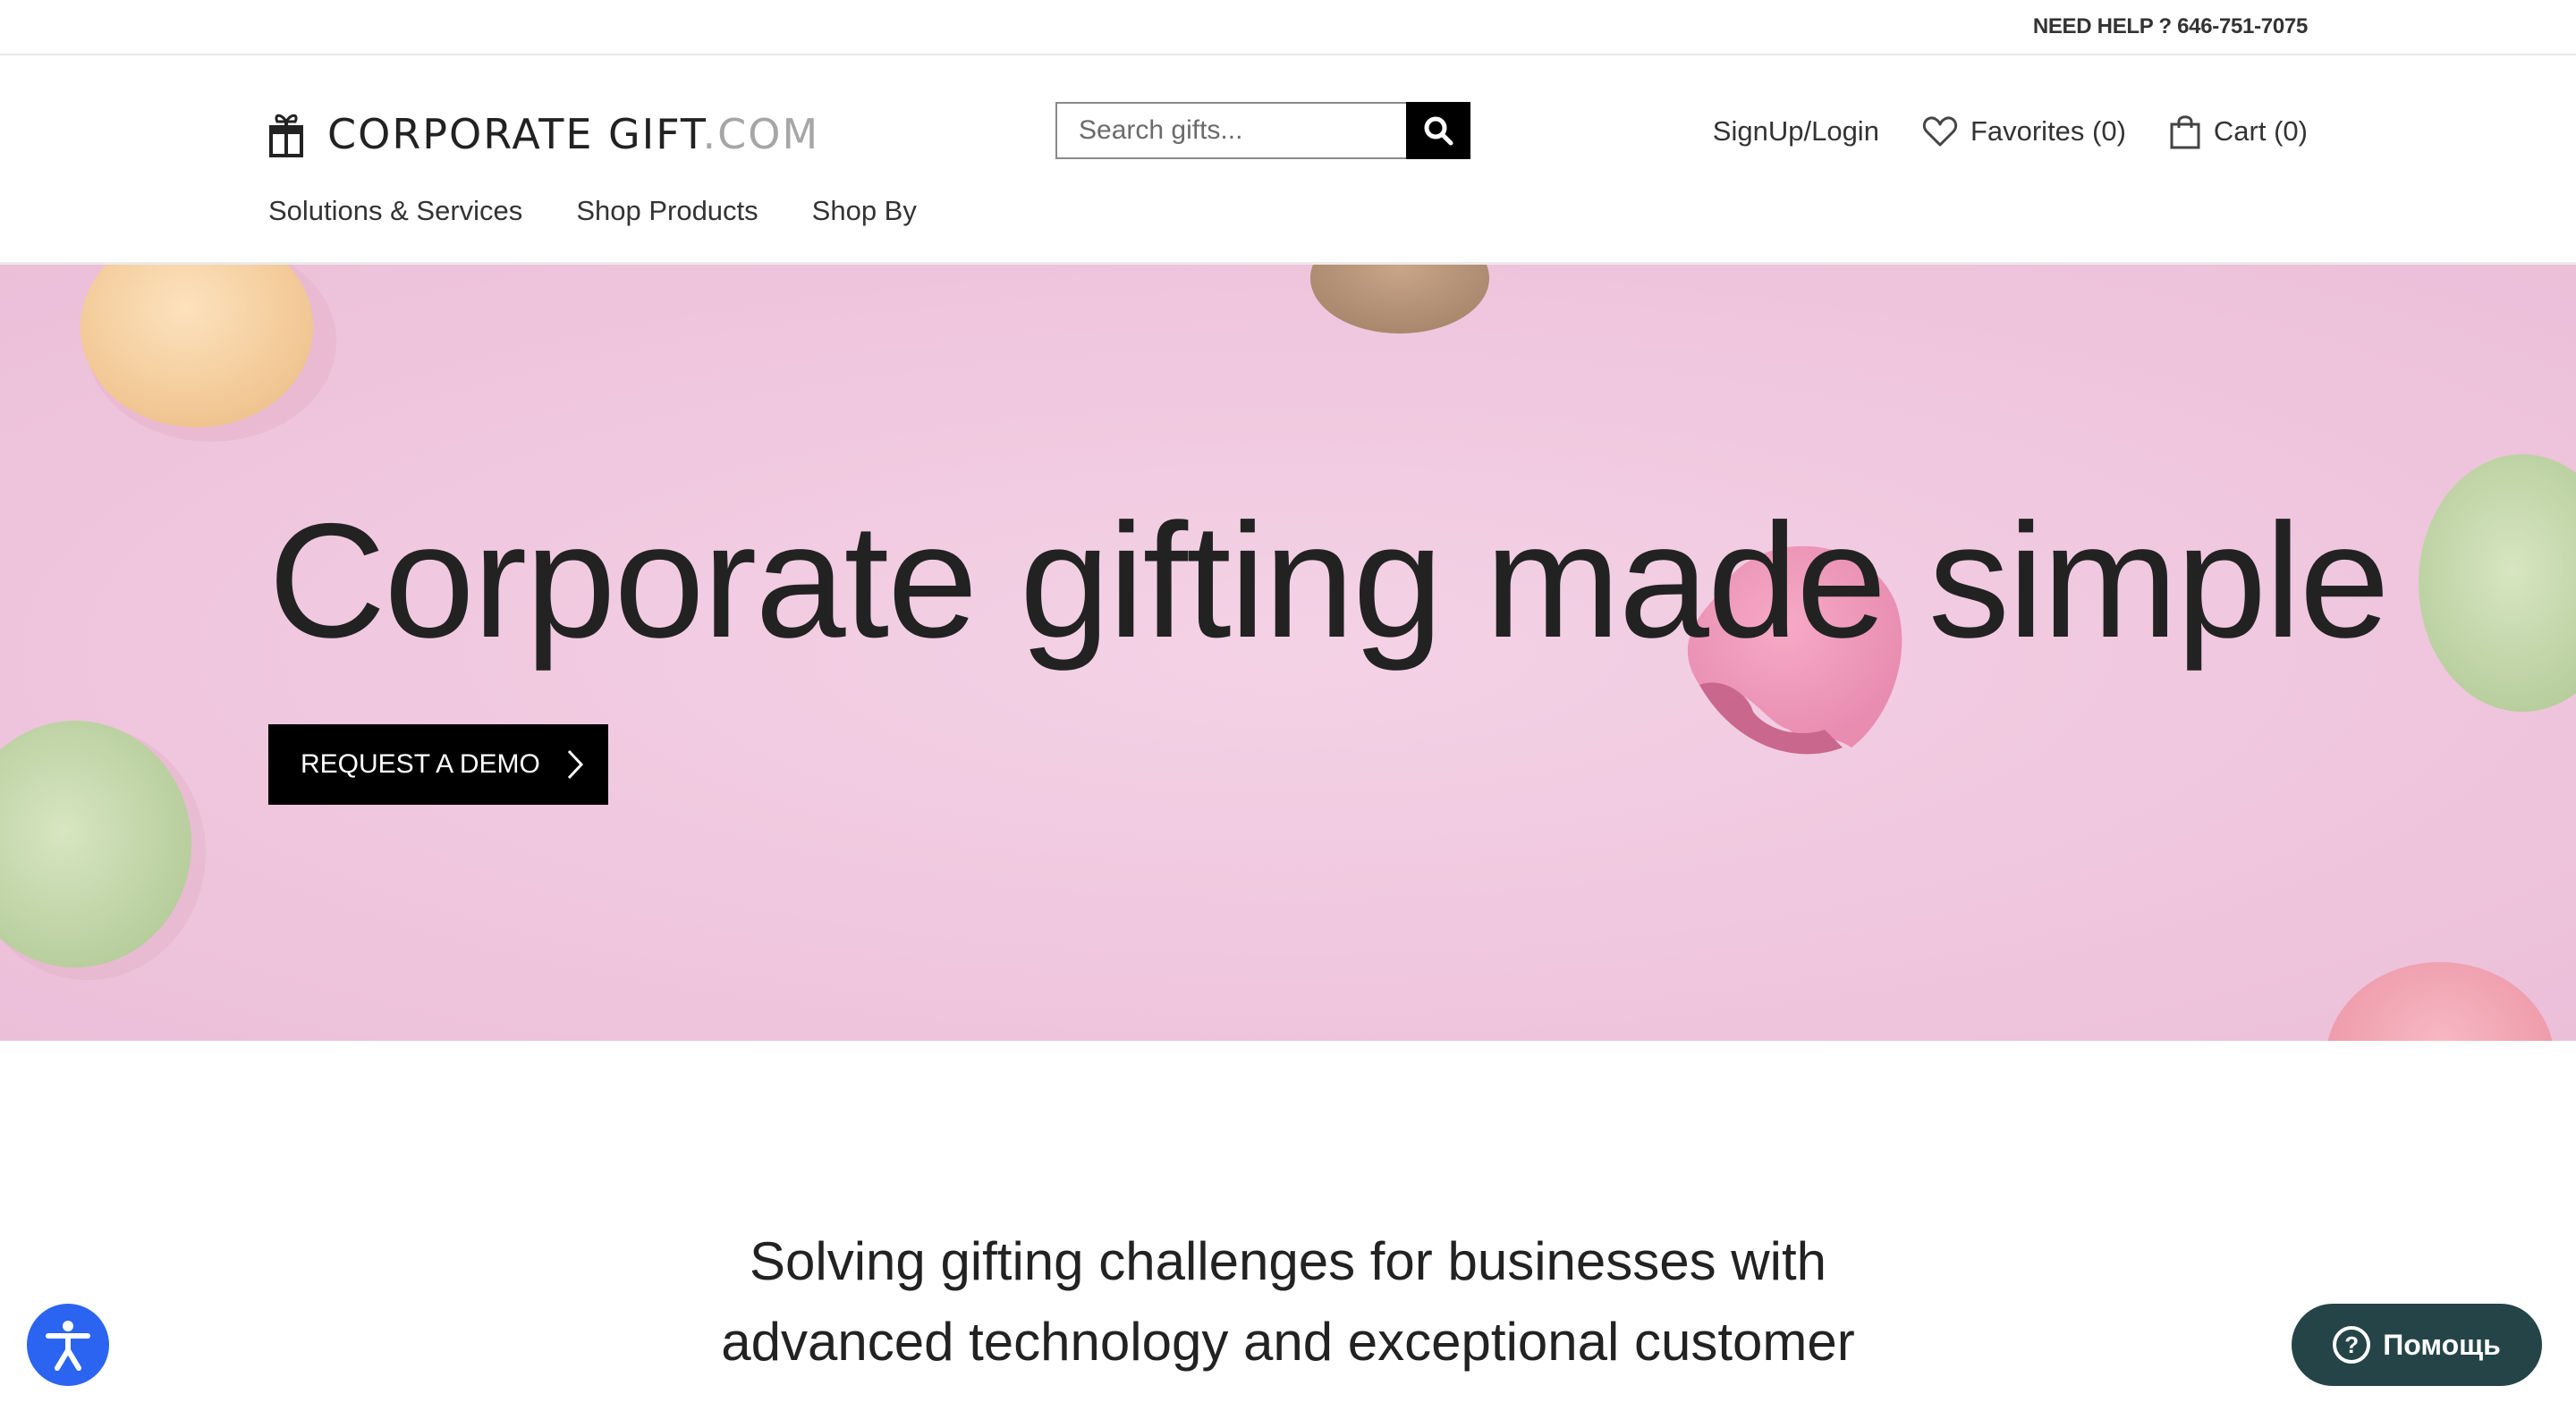 The height and width of the screenshot is (1411, 2576). What do you see at coordinates (1329, 580) in the screenshot?
I see `hero-title: Corporate gifting made simple` at bounding box center [1329, 580].